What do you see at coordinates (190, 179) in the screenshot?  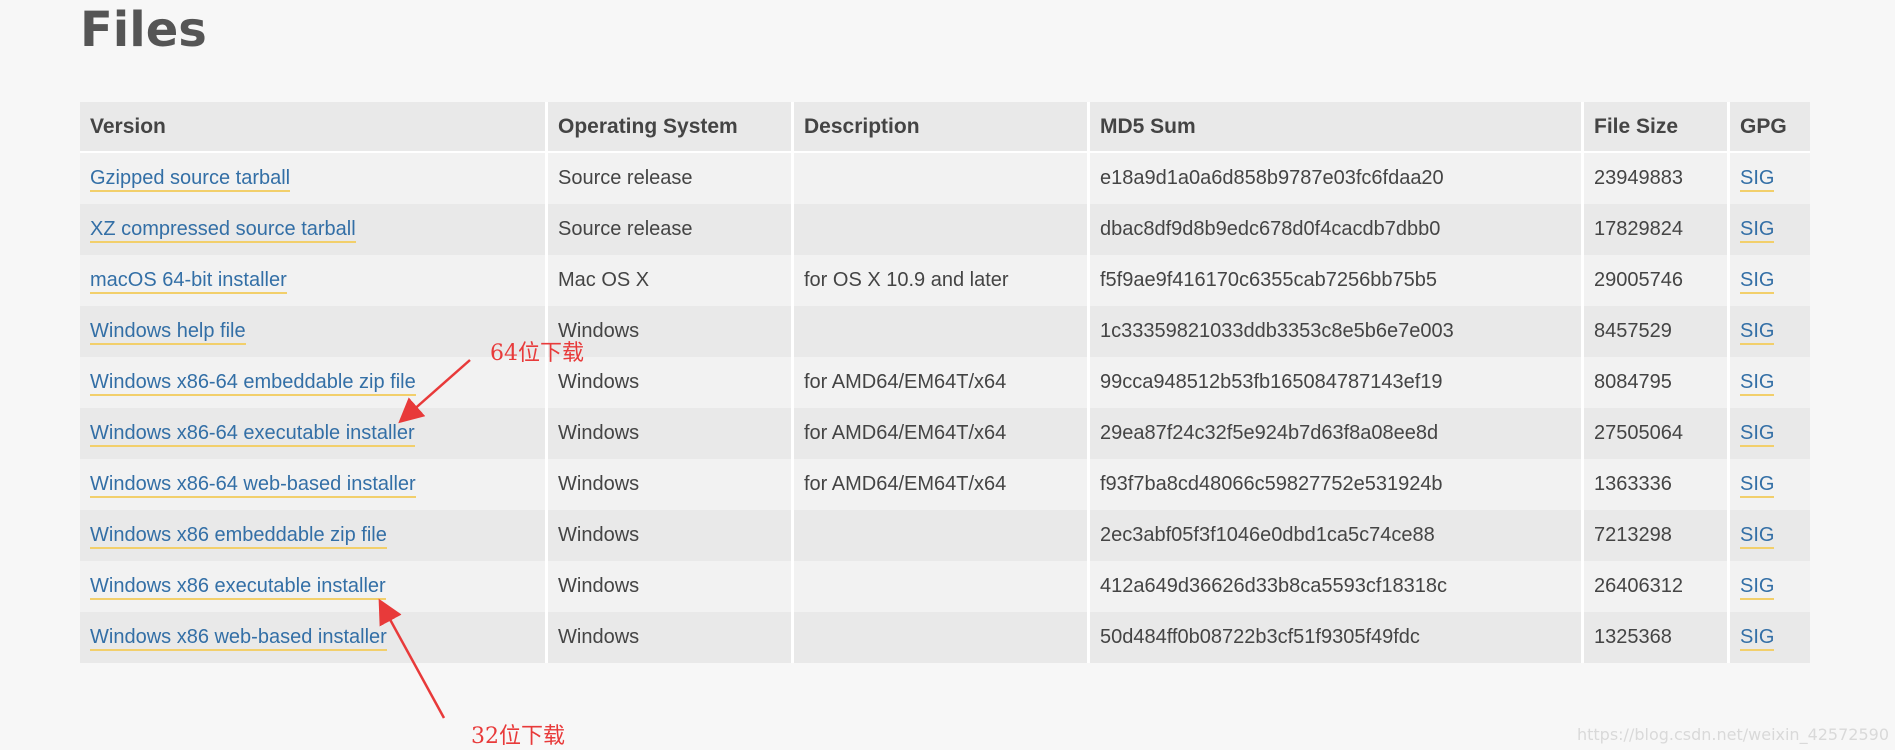 I see `version-link: Gzipped source tarball` at bounding box center [190, 179].